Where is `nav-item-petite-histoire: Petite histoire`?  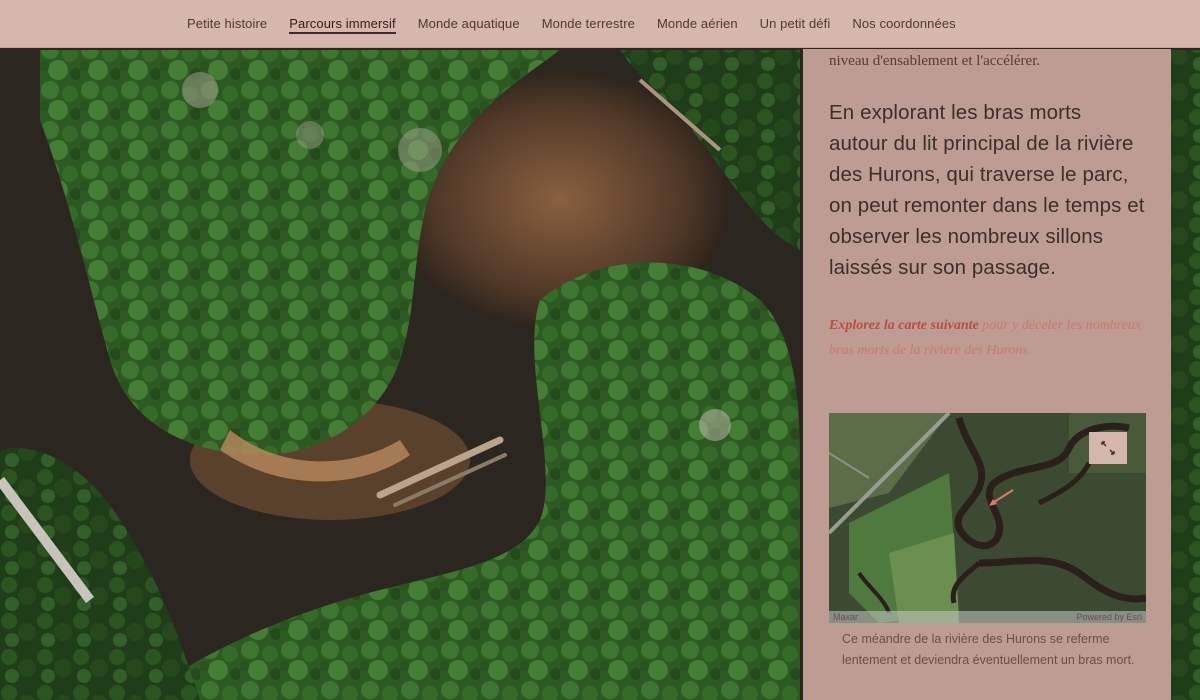 nav-item-petite-histoire: Petite histoire is located at coordinates (227, 24).